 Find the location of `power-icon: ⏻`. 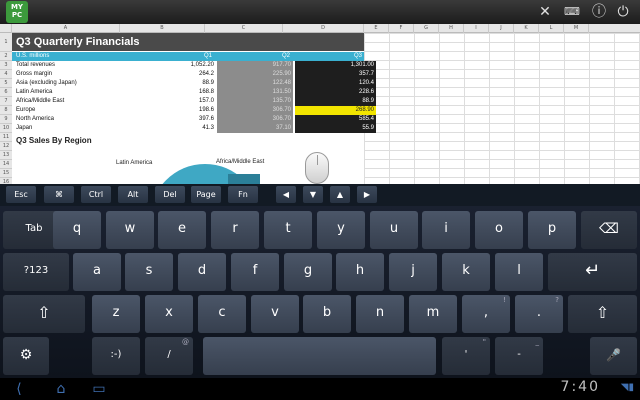

power-icon: ⏻ is located at coordinates (623, 12).